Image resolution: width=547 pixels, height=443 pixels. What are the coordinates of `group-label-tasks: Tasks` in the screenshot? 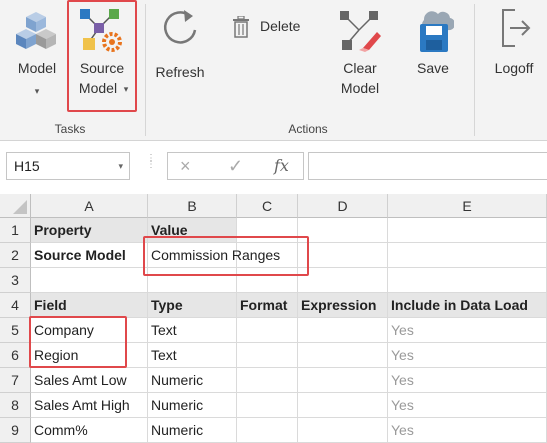 It's located at (70, 129).